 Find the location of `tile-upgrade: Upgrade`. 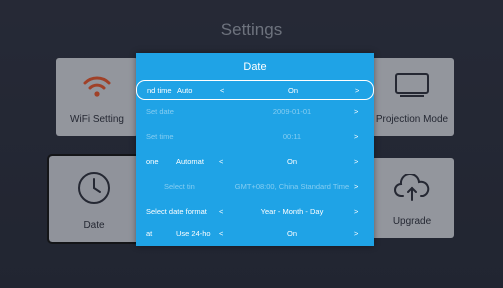

tile-upgrade: Upgrade is located at coordinates (412, 198).